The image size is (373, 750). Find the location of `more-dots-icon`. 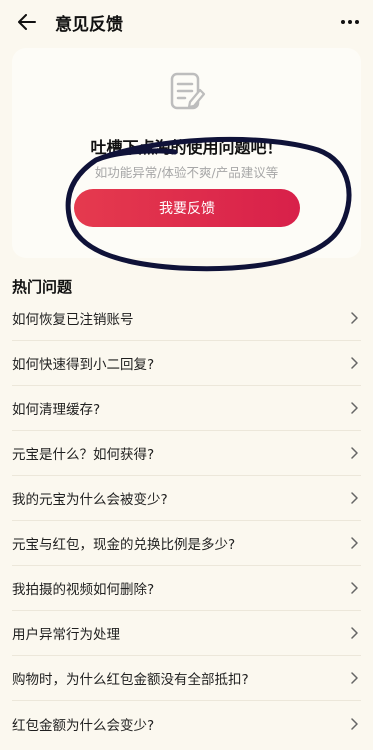

more-dots-icon is located at coordinates (343, 22).